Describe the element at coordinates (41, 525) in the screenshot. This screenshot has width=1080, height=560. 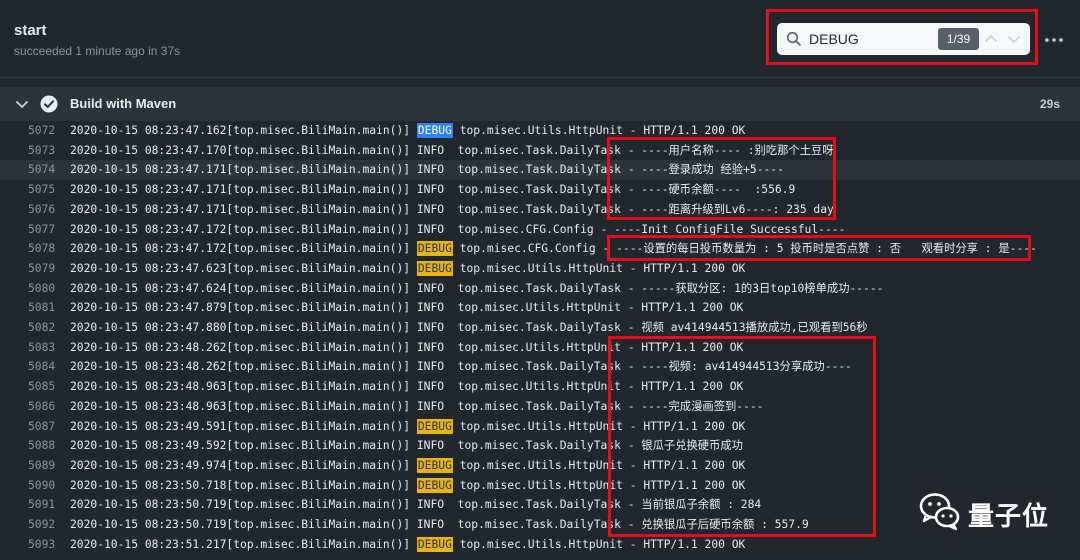
I see `log-line-number: 5092` at that location.